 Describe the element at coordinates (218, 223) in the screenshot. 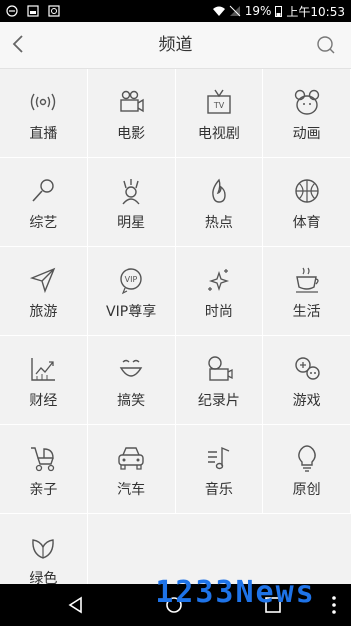

I see `channel-label: 热点` at that location.